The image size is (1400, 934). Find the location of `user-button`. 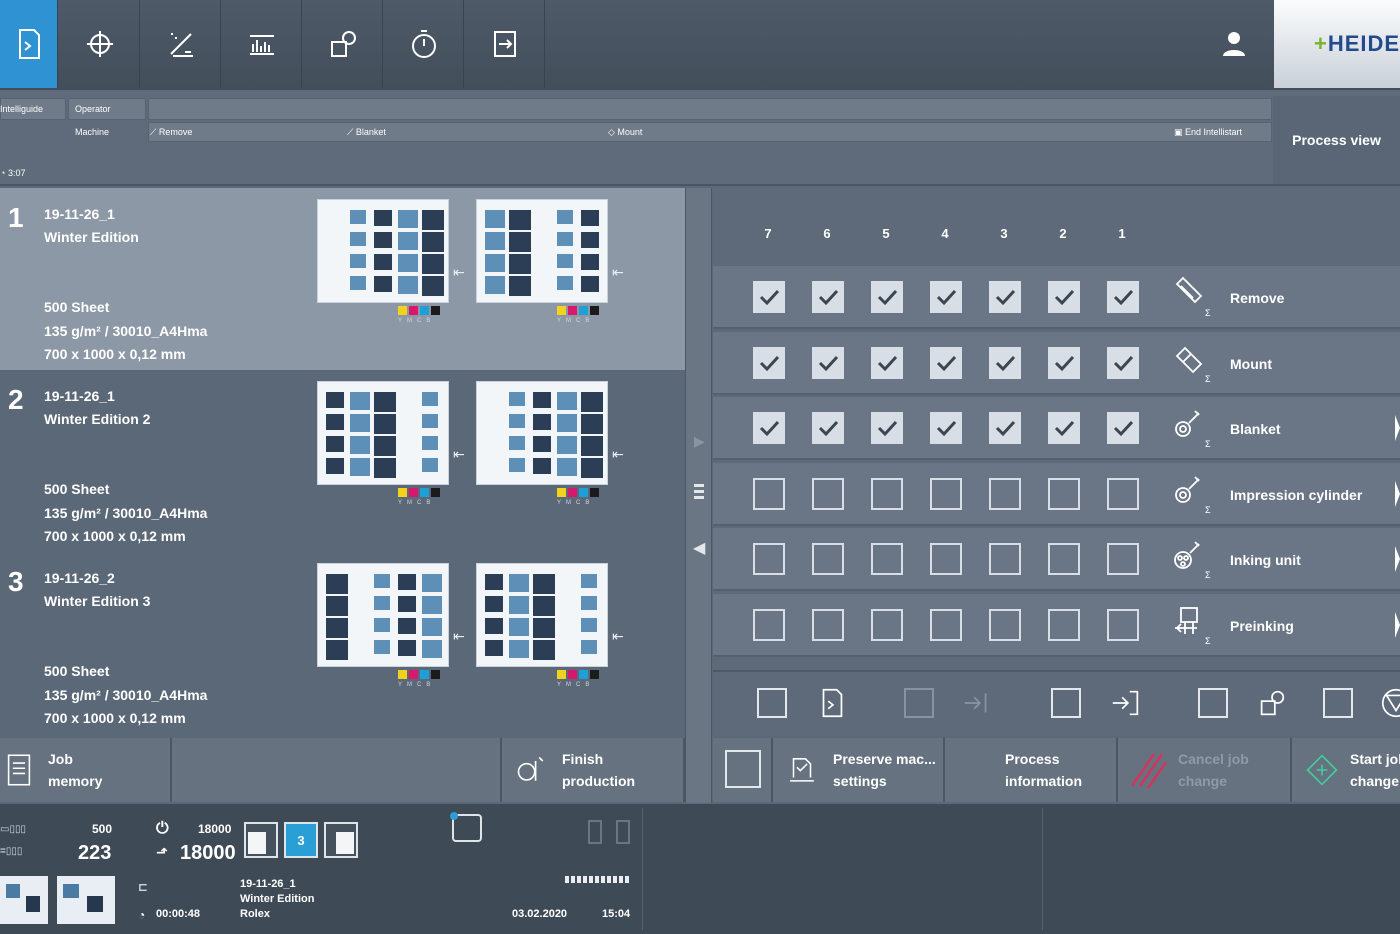

user-button is located at coordinates (1234, 44).